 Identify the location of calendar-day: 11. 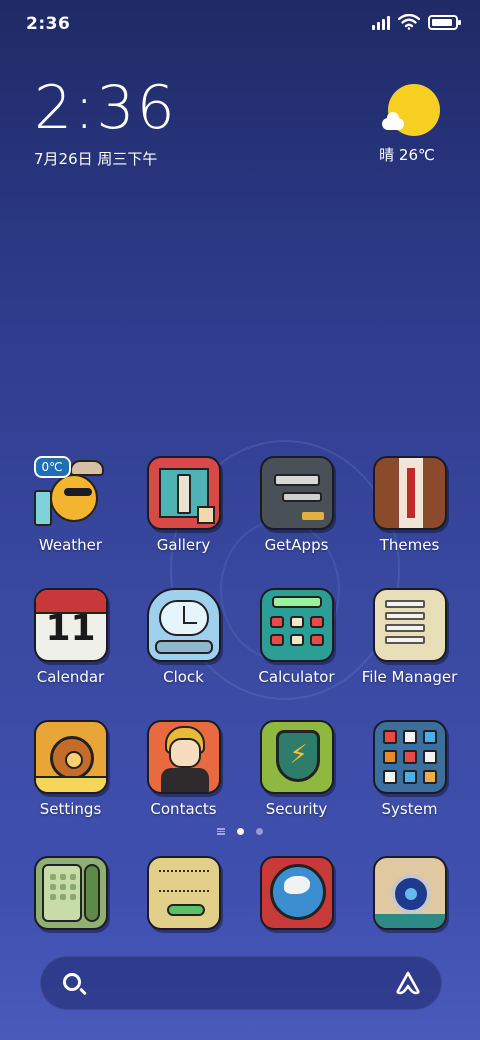
(70, 628).